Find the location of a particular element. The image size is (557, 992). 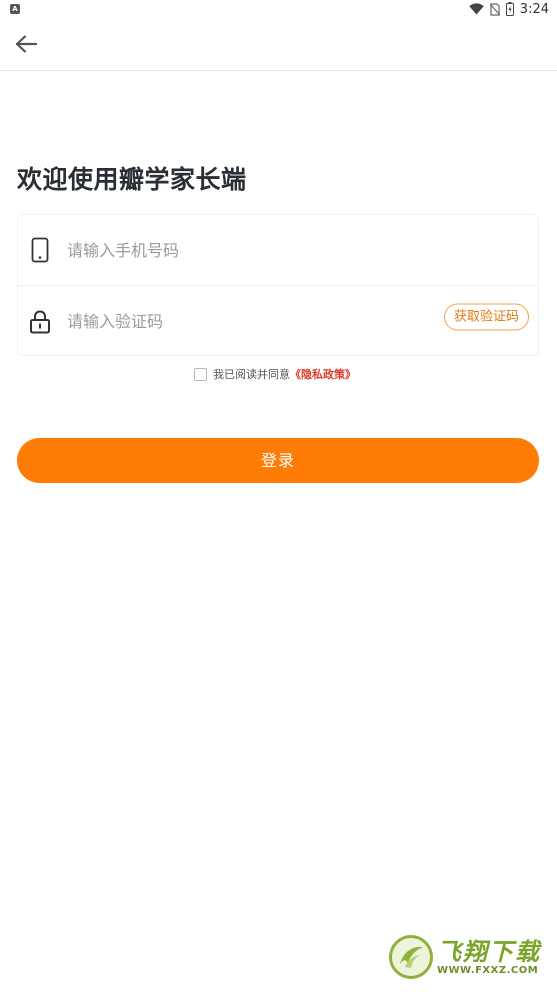

status-time: 3:24 is located at coordinates (534, 9).